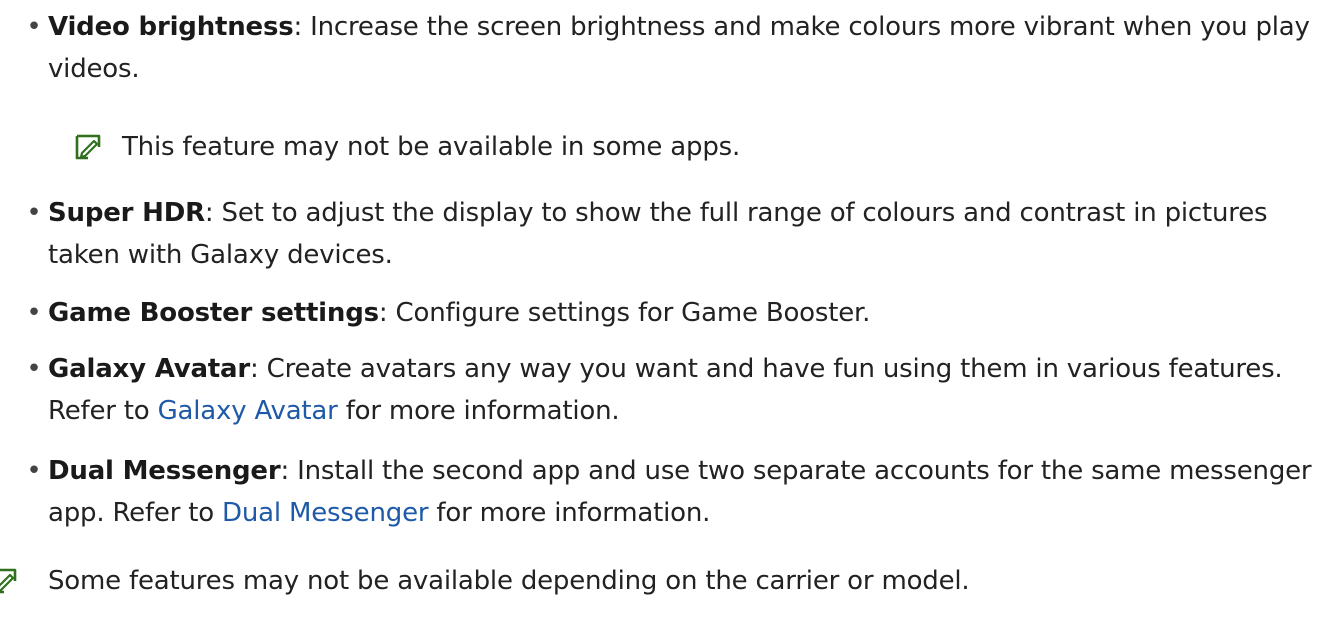 The height and width of the screenshot is (619, 1344). I want to click on description-dual-messenger-after: for more information., so click(569, 513).